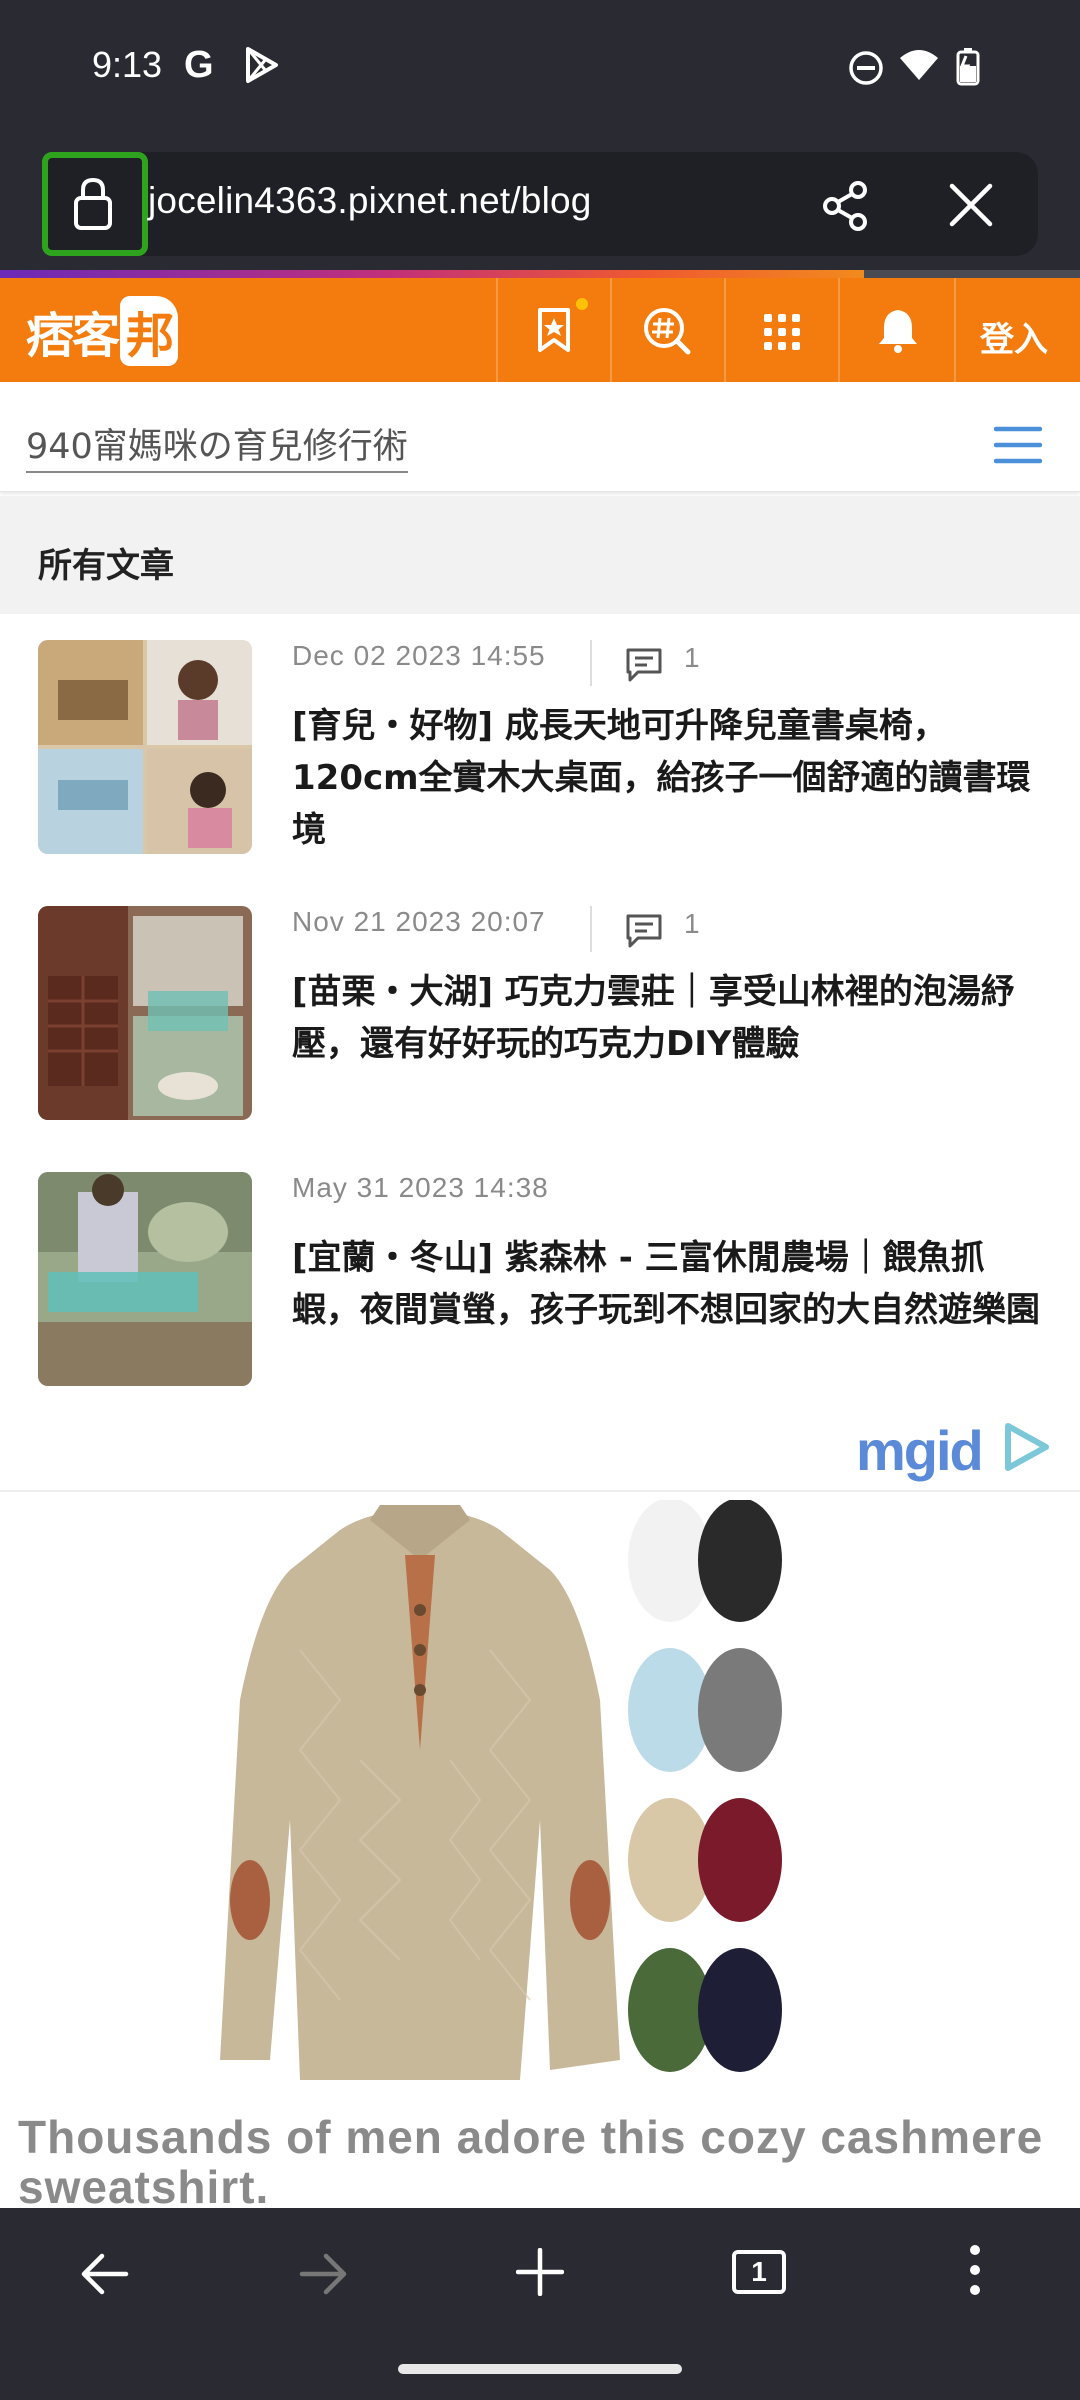 The width and height of the screenshot is (1080, 2400). Describe the element at coordinates (846, 206) in the screenshot. I see `share-icon` at that location.